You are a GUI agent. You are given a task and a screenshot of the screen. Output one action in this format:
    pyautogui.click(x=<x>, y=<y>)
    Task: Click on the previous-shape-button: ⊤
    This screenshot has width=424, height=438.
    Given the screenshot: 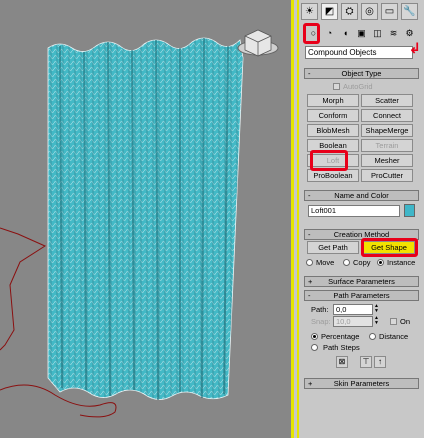 What is the action you would take?
    pyautogui.click(x=366, y=362)
    